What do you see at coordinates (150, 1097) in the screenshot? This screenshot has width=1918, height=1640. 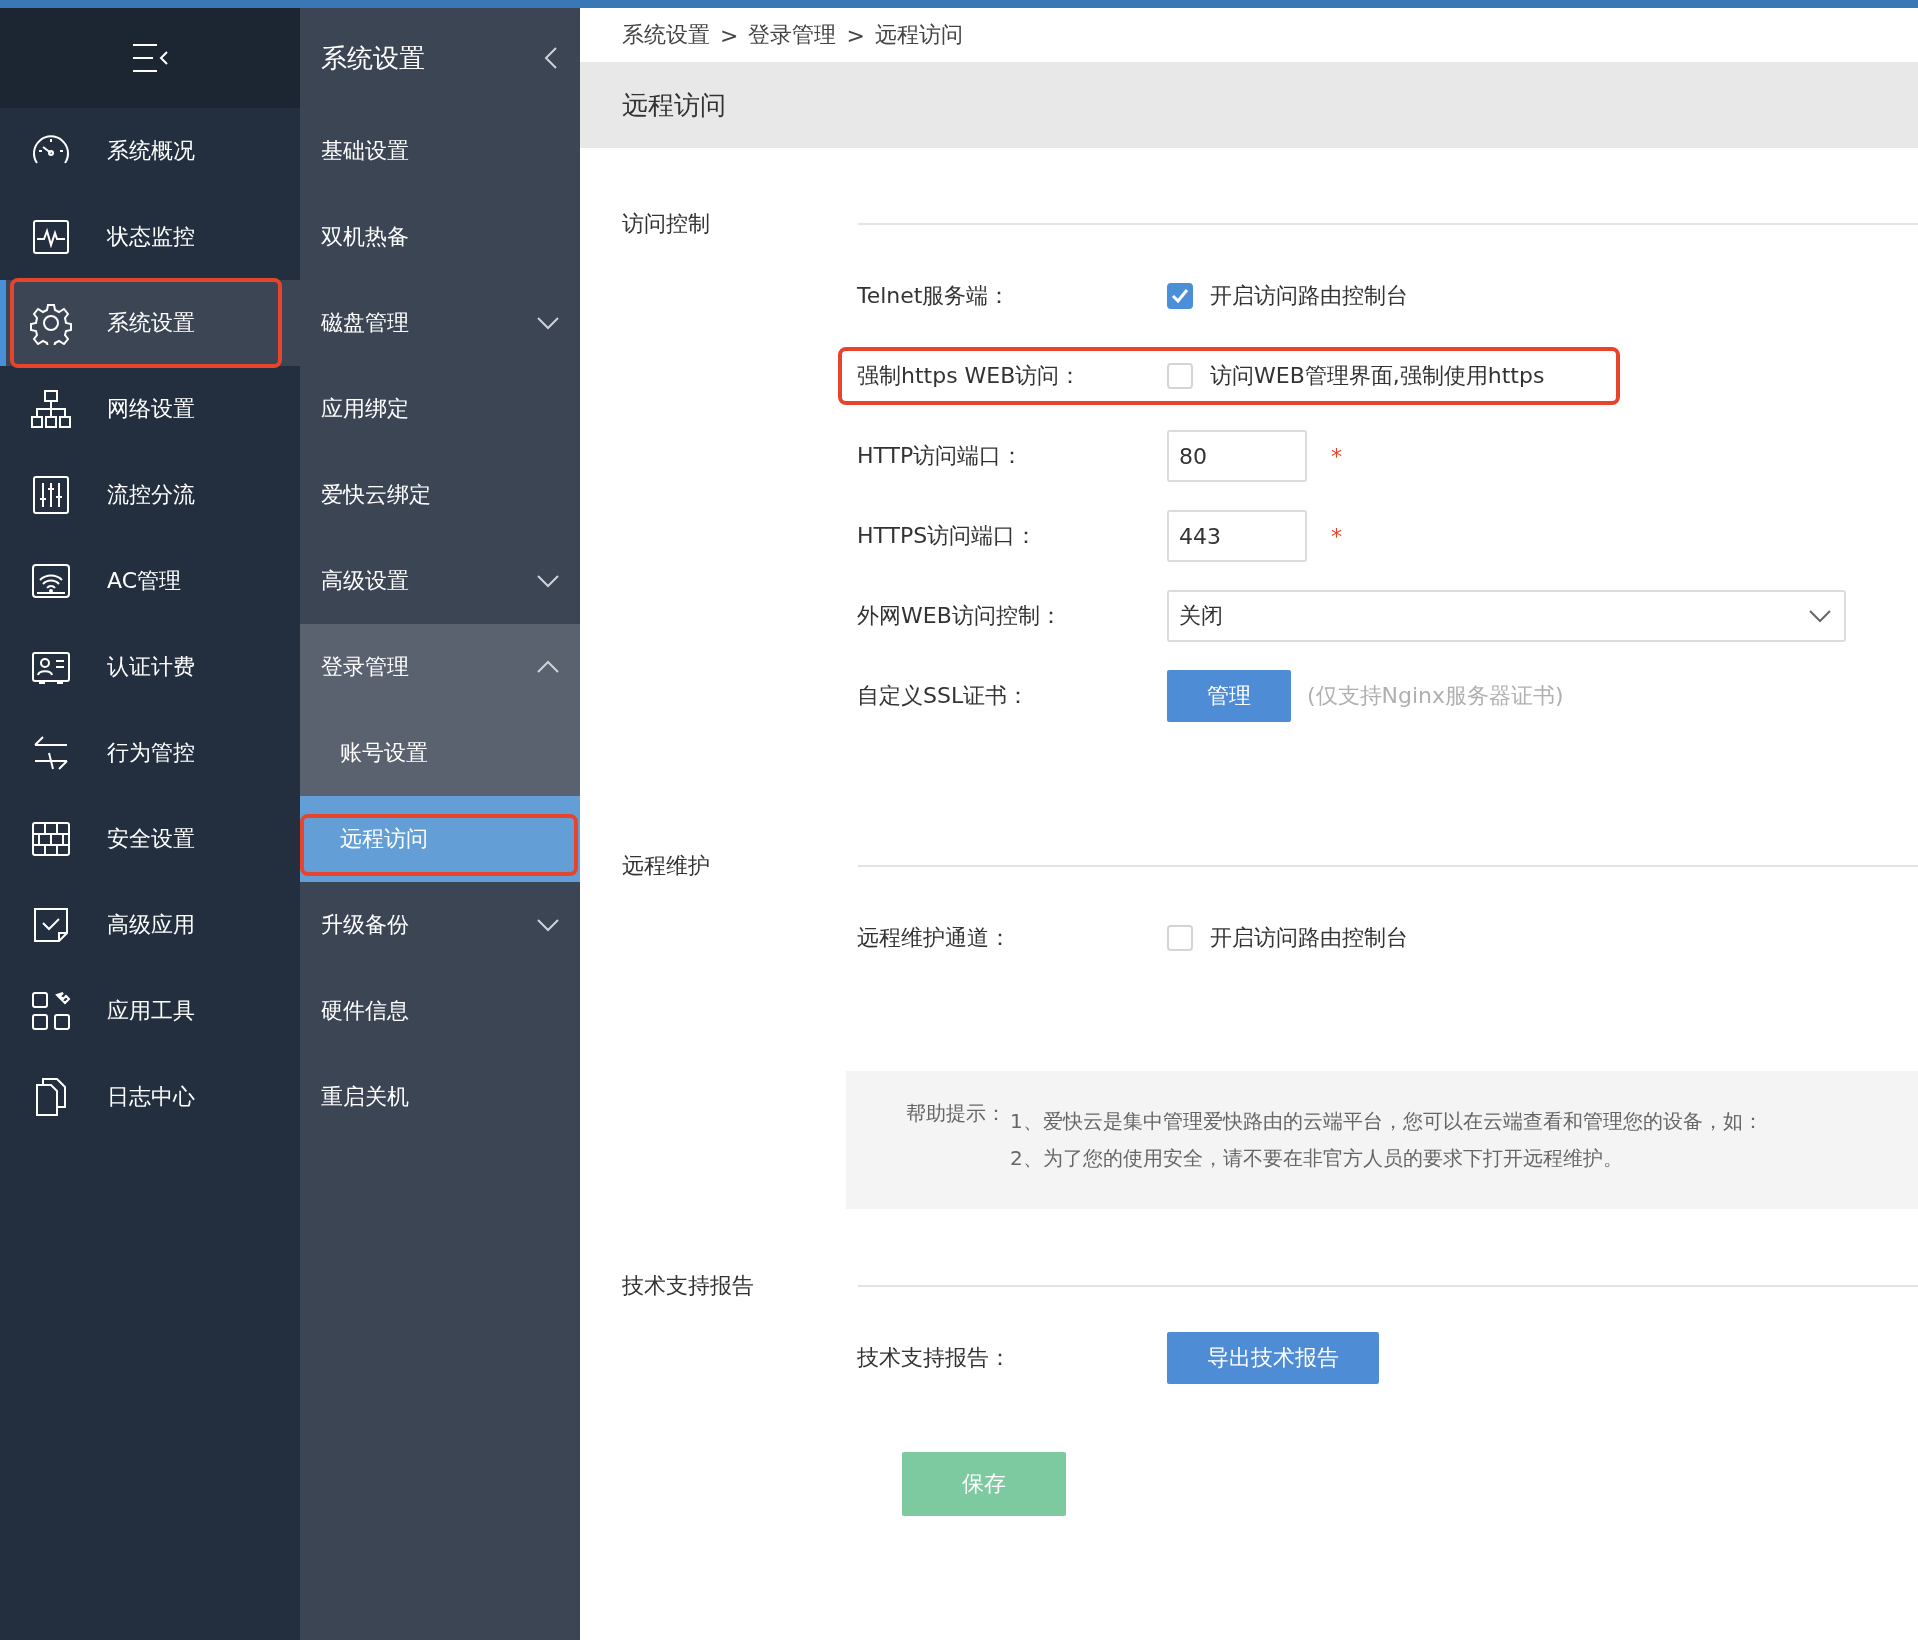 I see `nav-item: 日志中心` at bounding box center [150, 1097].